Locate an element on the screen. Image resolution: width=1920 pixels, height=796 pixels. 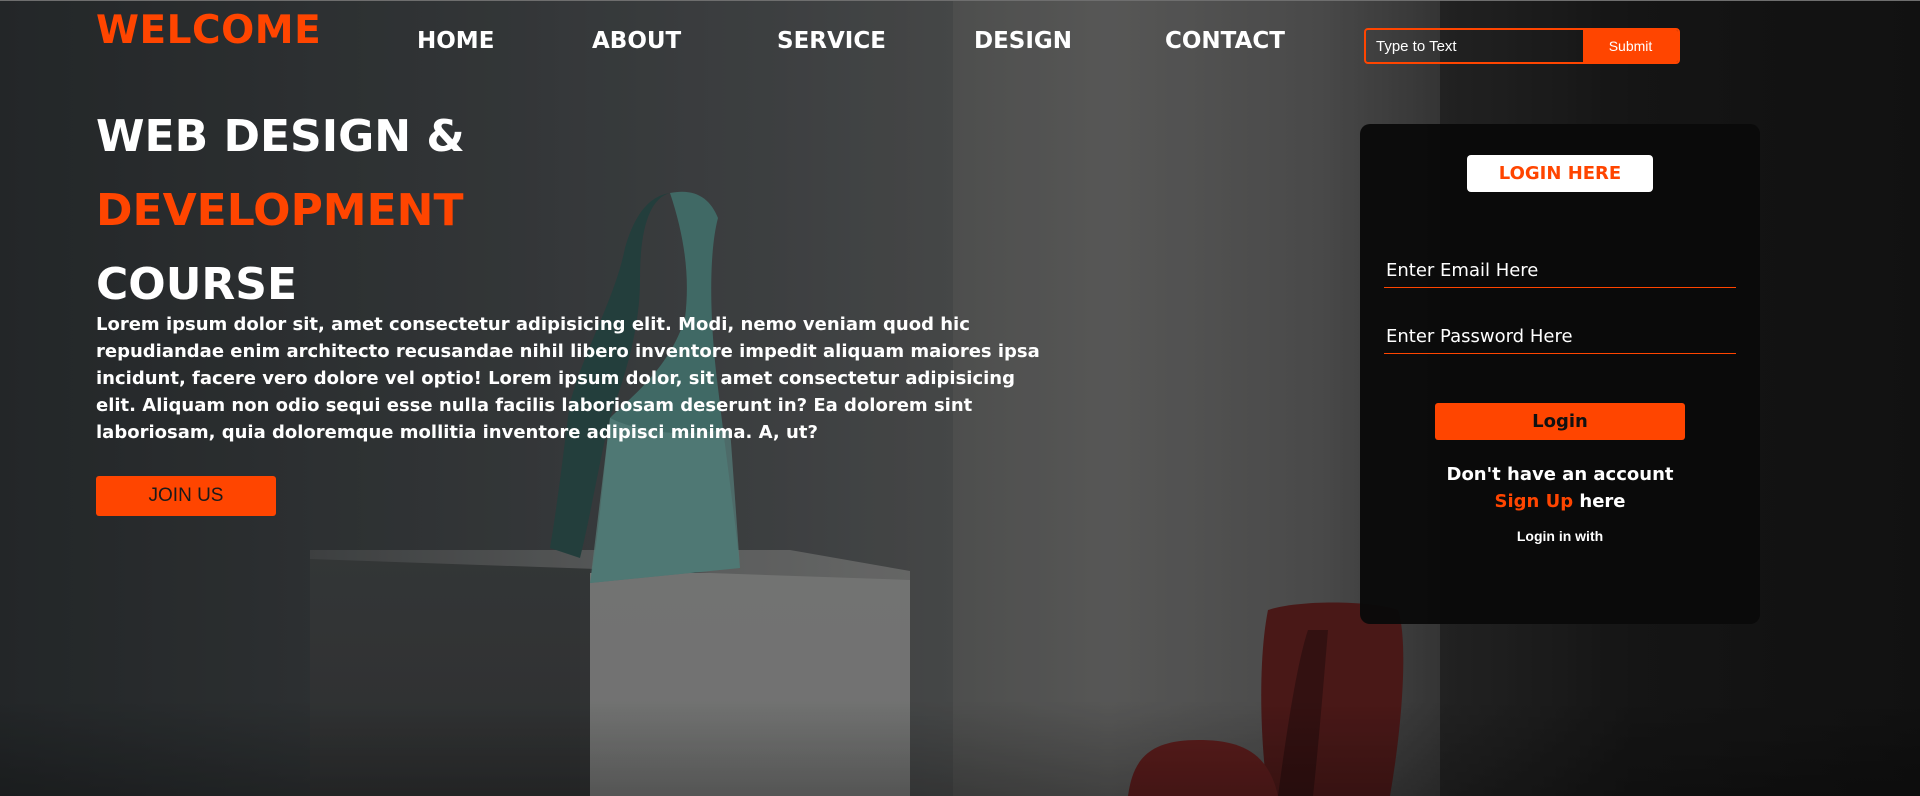
hero-title: WEB DESIGN & DEVELOPMENT COURSE is located at coordinates (280, 211).